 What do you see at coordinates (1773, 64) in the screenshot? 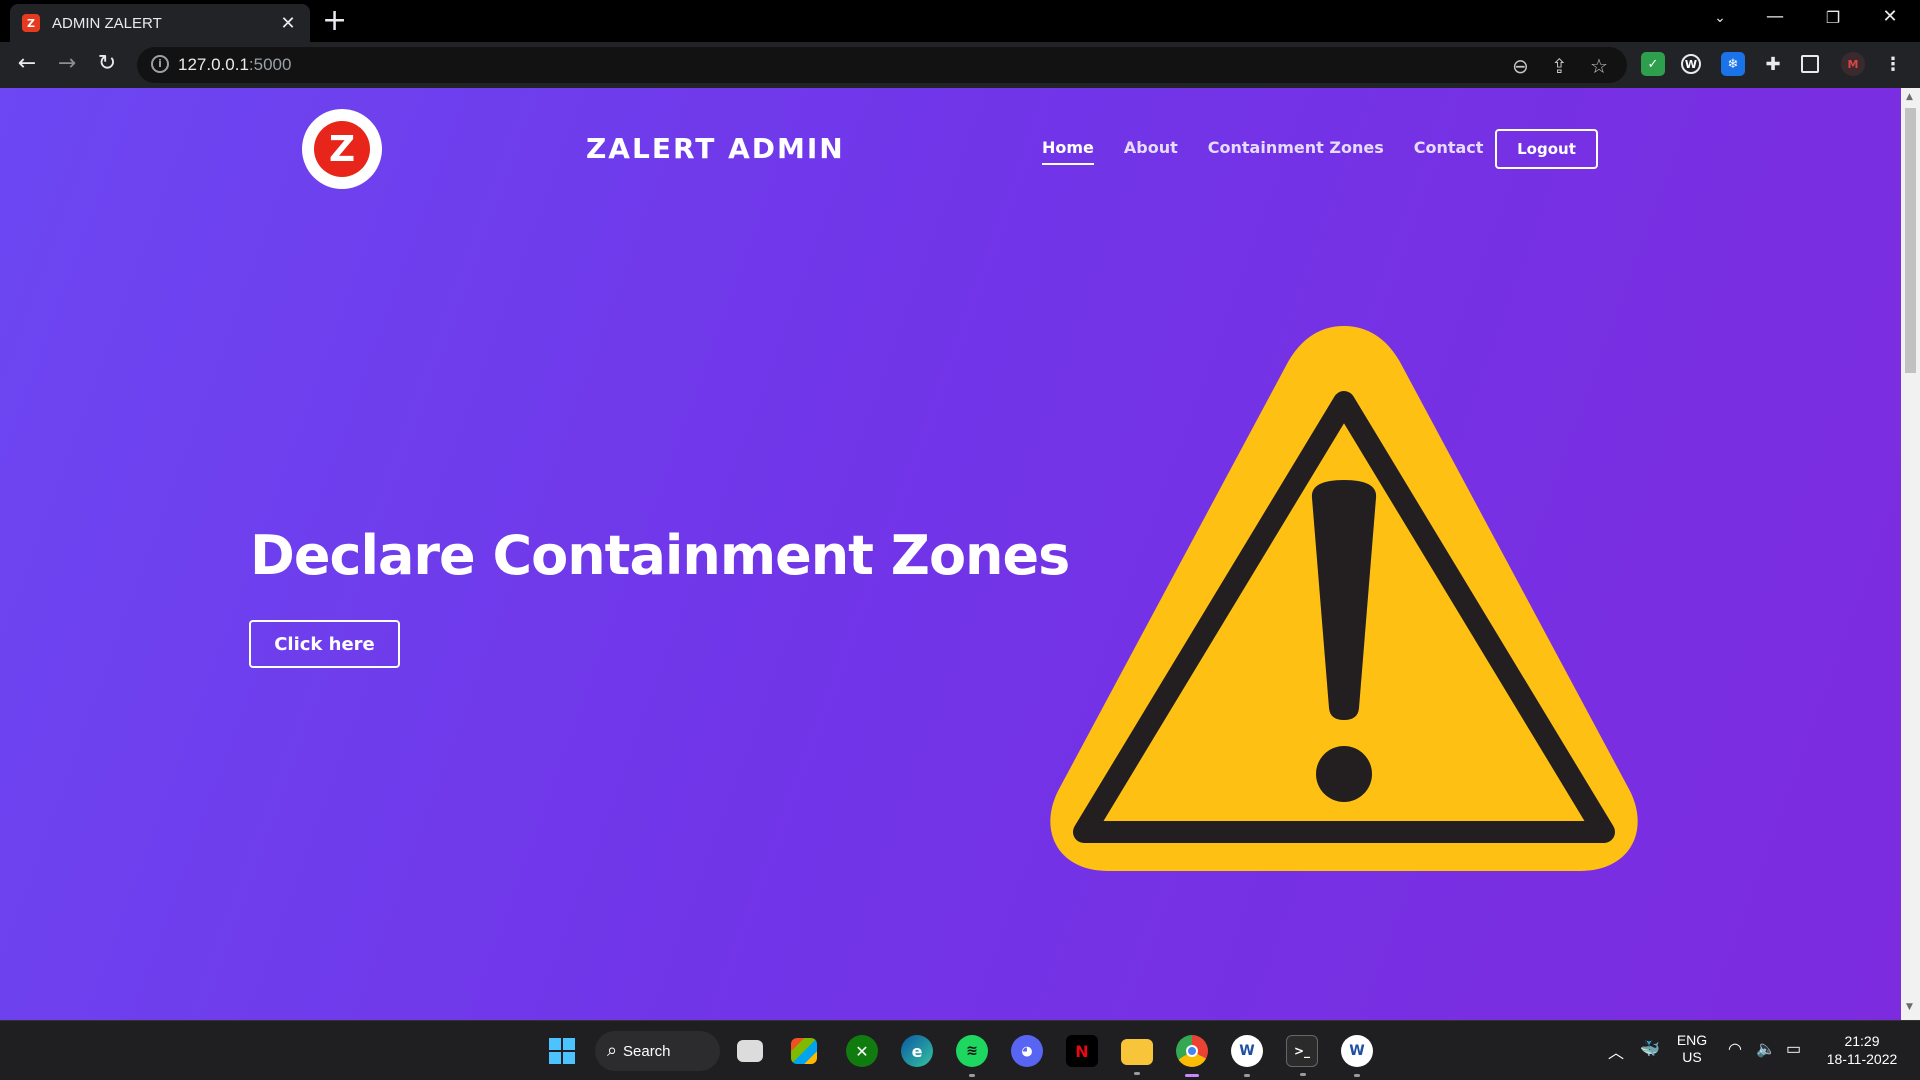
I see `extensions-puzzle-icon: ✚` at bounding box center [1773, 64].